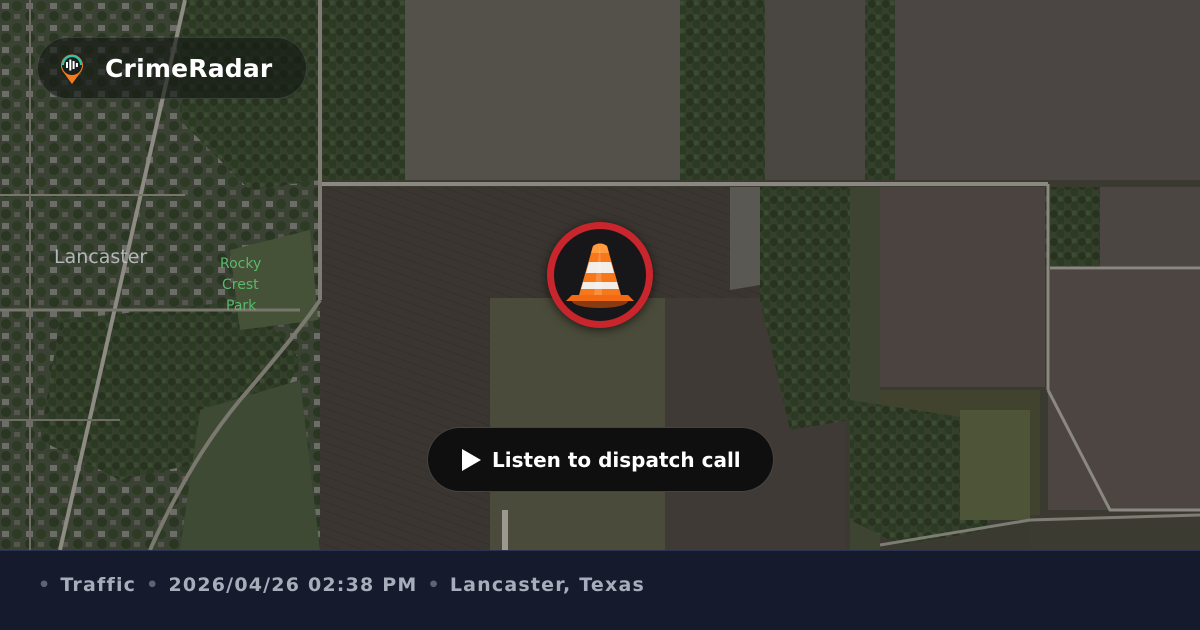 This screenshot has height=630, width=1200. What do you see at coordinates (616, 460) in the screenshot?
I see `listen-dispatch-label: Listen to dispatch call` at bounding box center [616, 460].